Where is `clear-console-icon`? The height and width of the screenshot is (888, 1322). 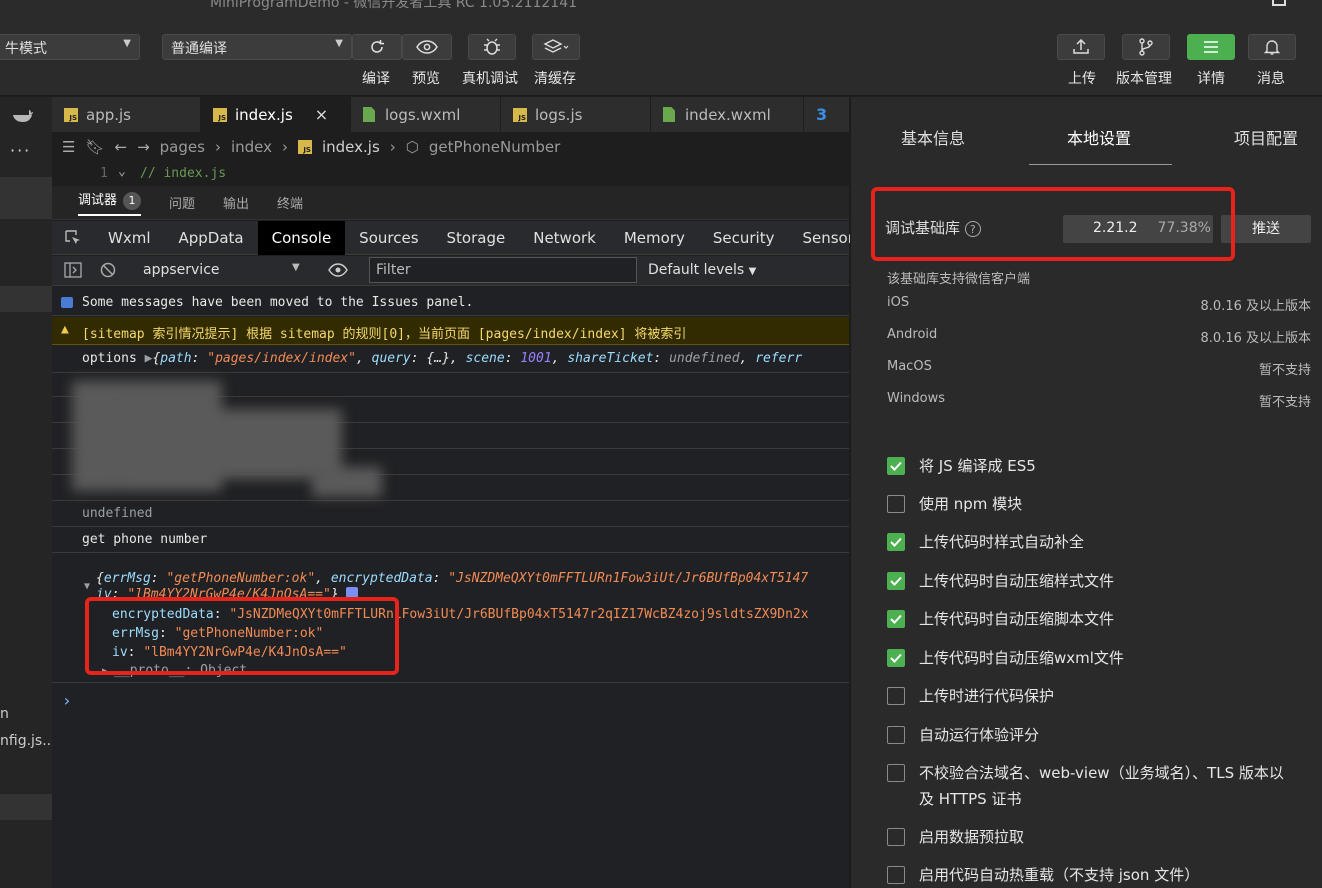 clear-console-icon is located at coordinates (108, 272).